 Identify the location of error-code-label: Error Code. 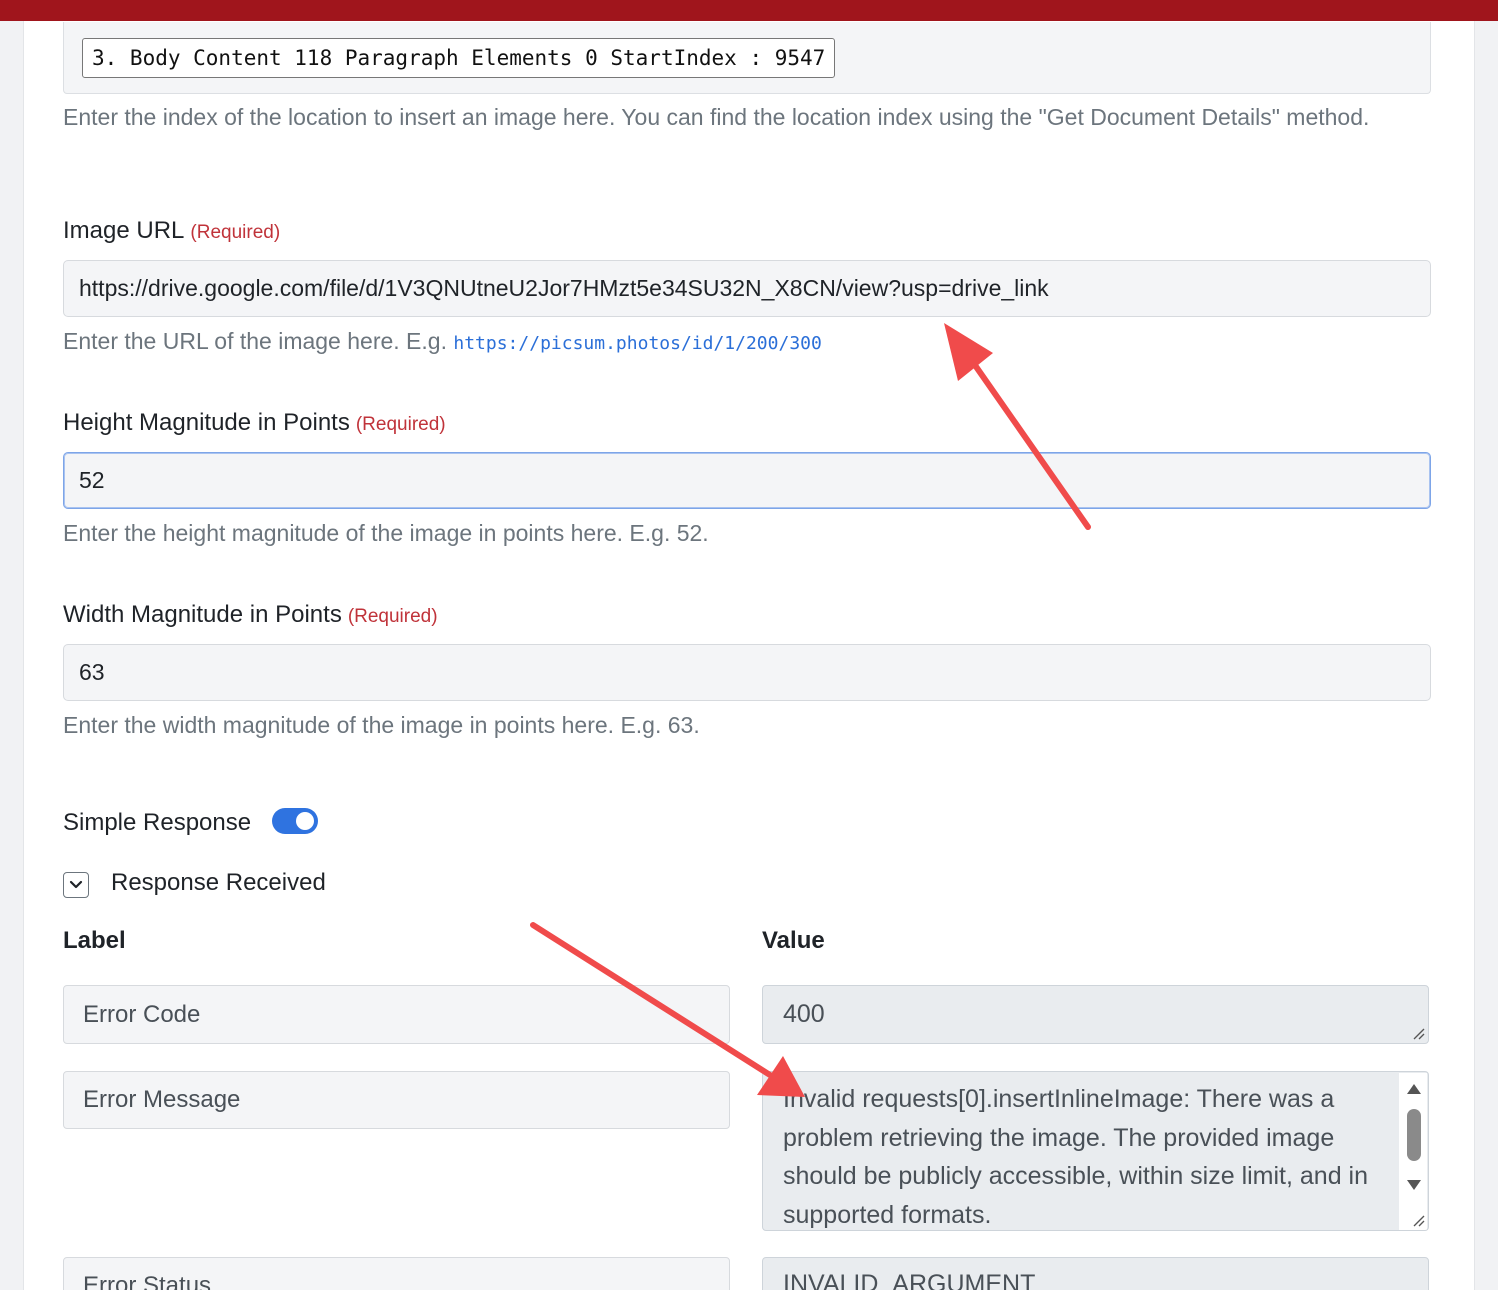
(142, 1014).